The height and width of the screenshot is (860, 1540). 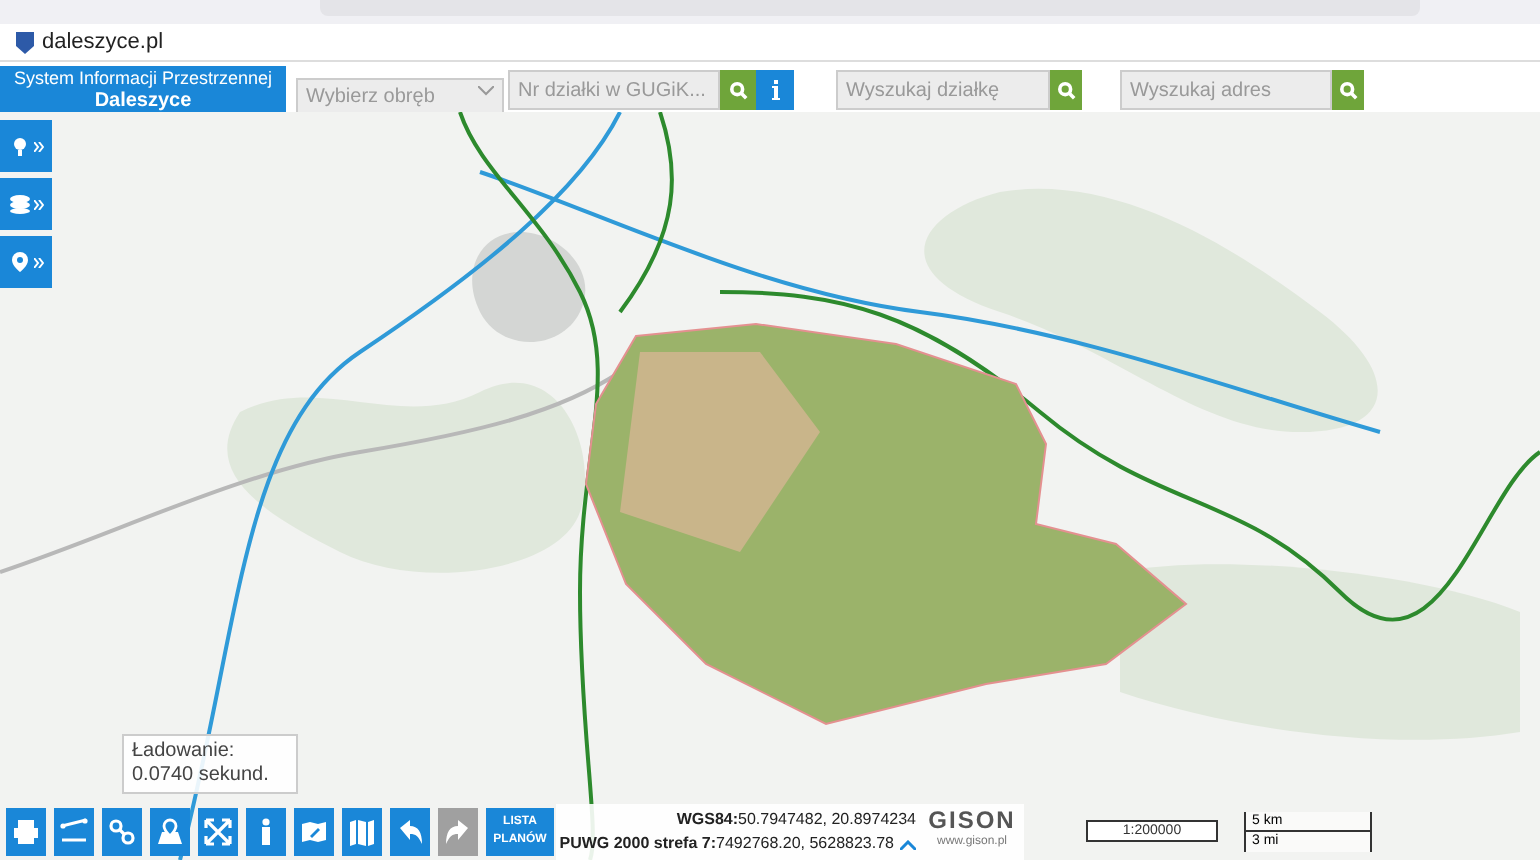 I want to click on map-pencil-icon, so click(x=314, y=832).